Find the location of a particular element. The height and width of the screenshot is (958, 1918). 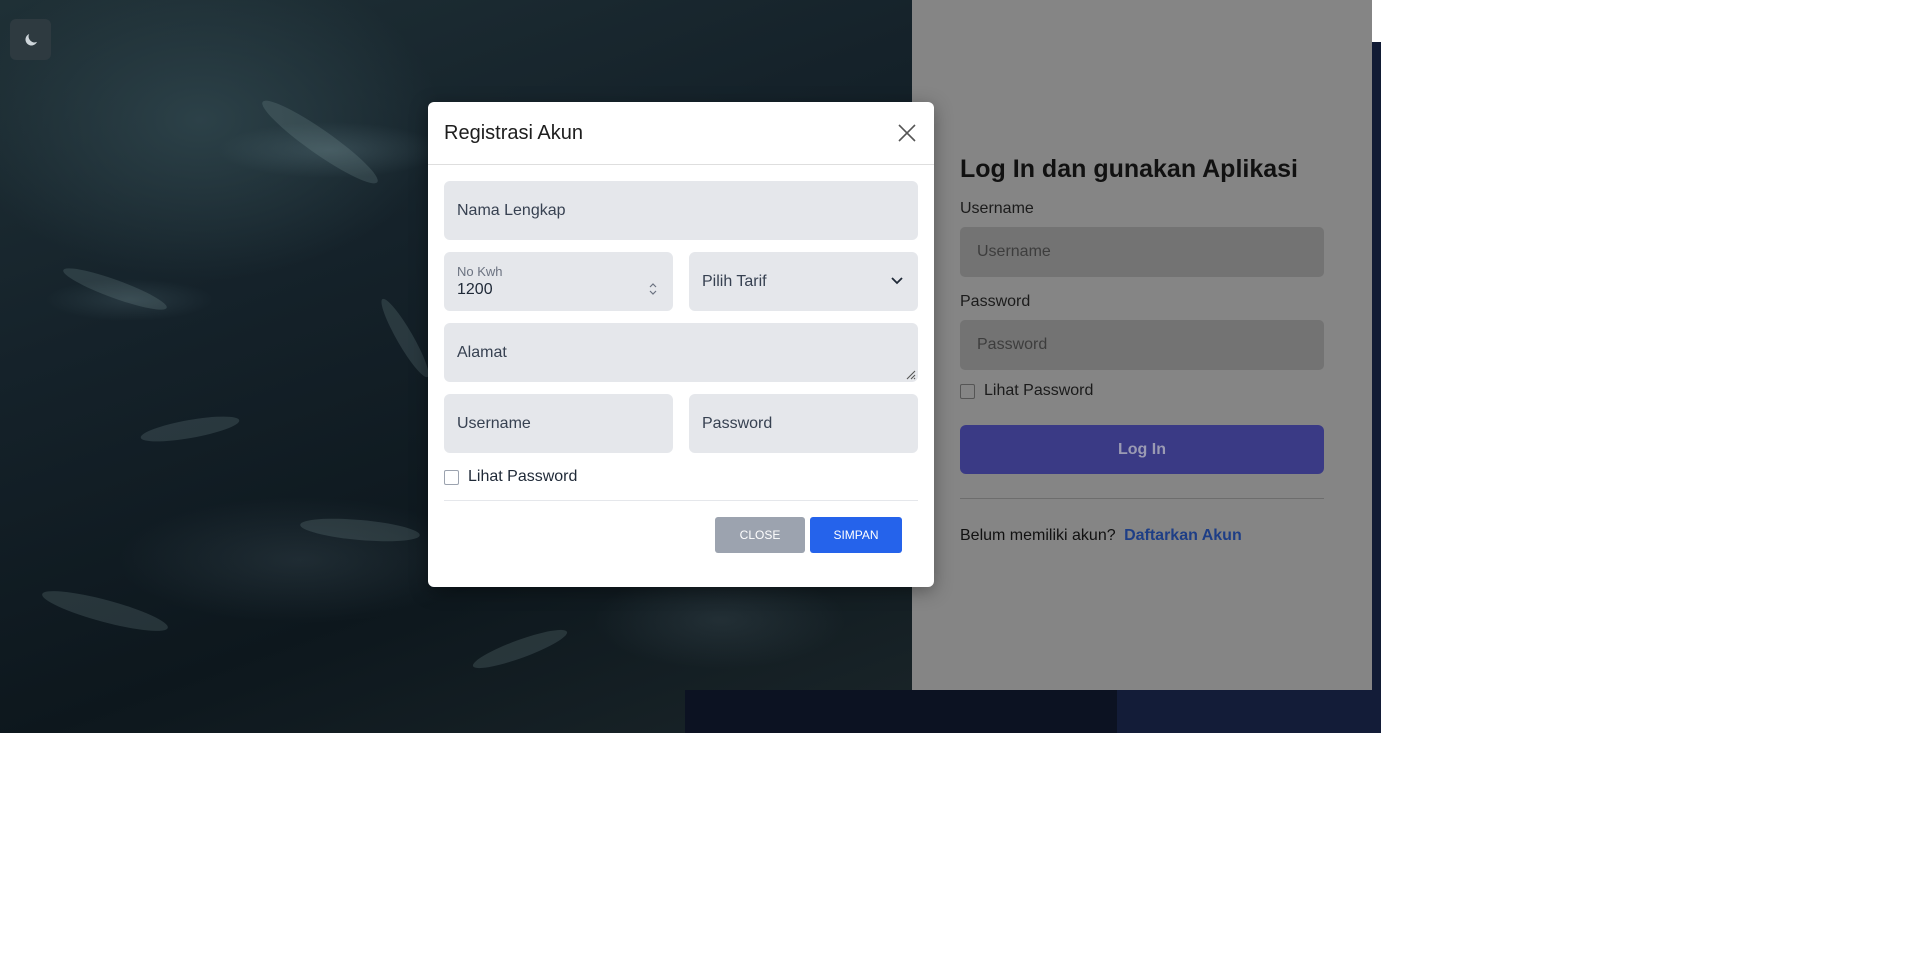

modal-show-password-label: Lihat Password is located at coordinates (523, 476).